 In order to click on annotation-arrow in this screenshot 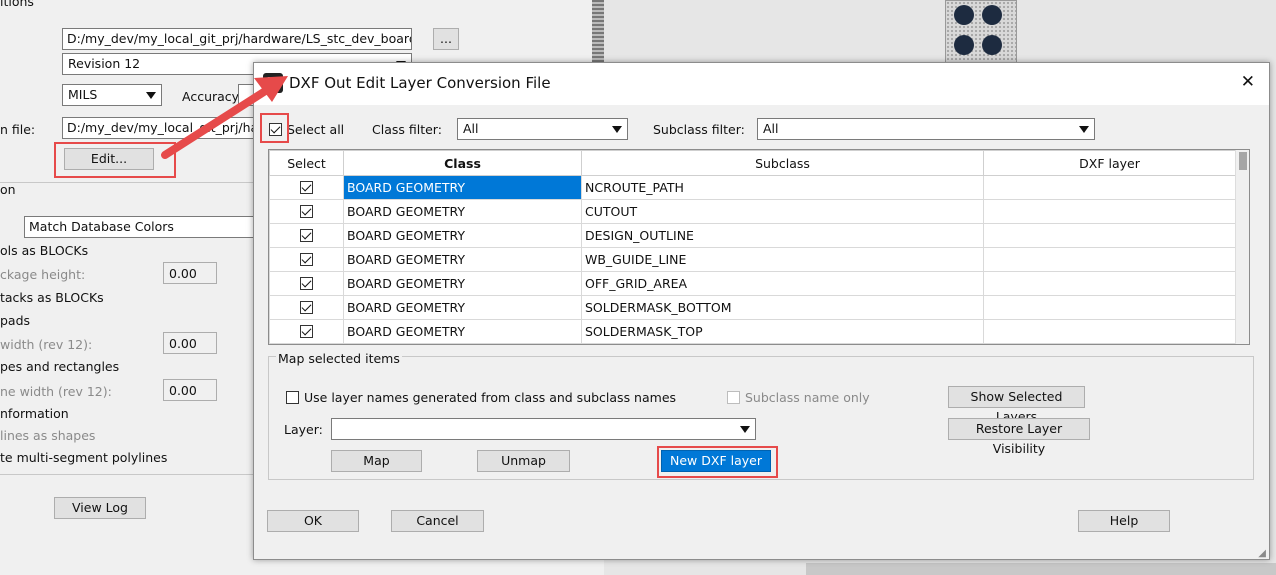, I will do `click(224, 117)`.